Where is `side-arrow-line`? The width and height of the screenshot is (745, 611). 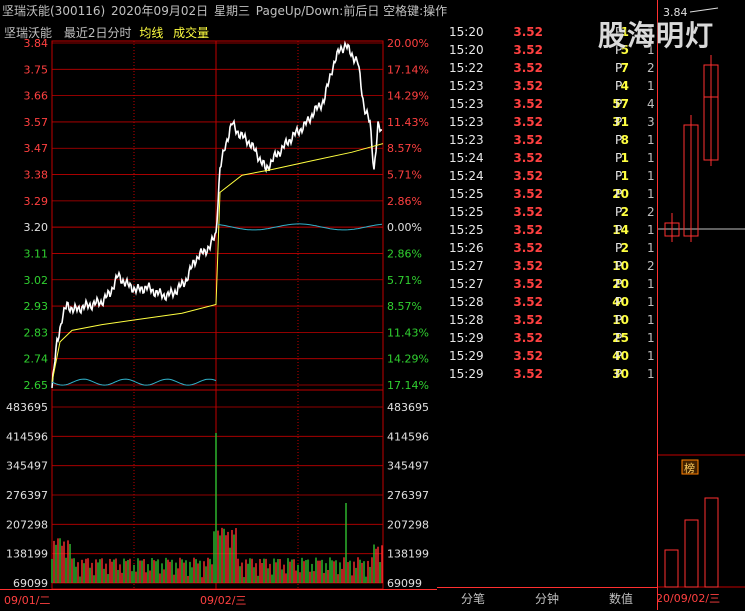 side-arrow-line is located at coordinates (704, 10).